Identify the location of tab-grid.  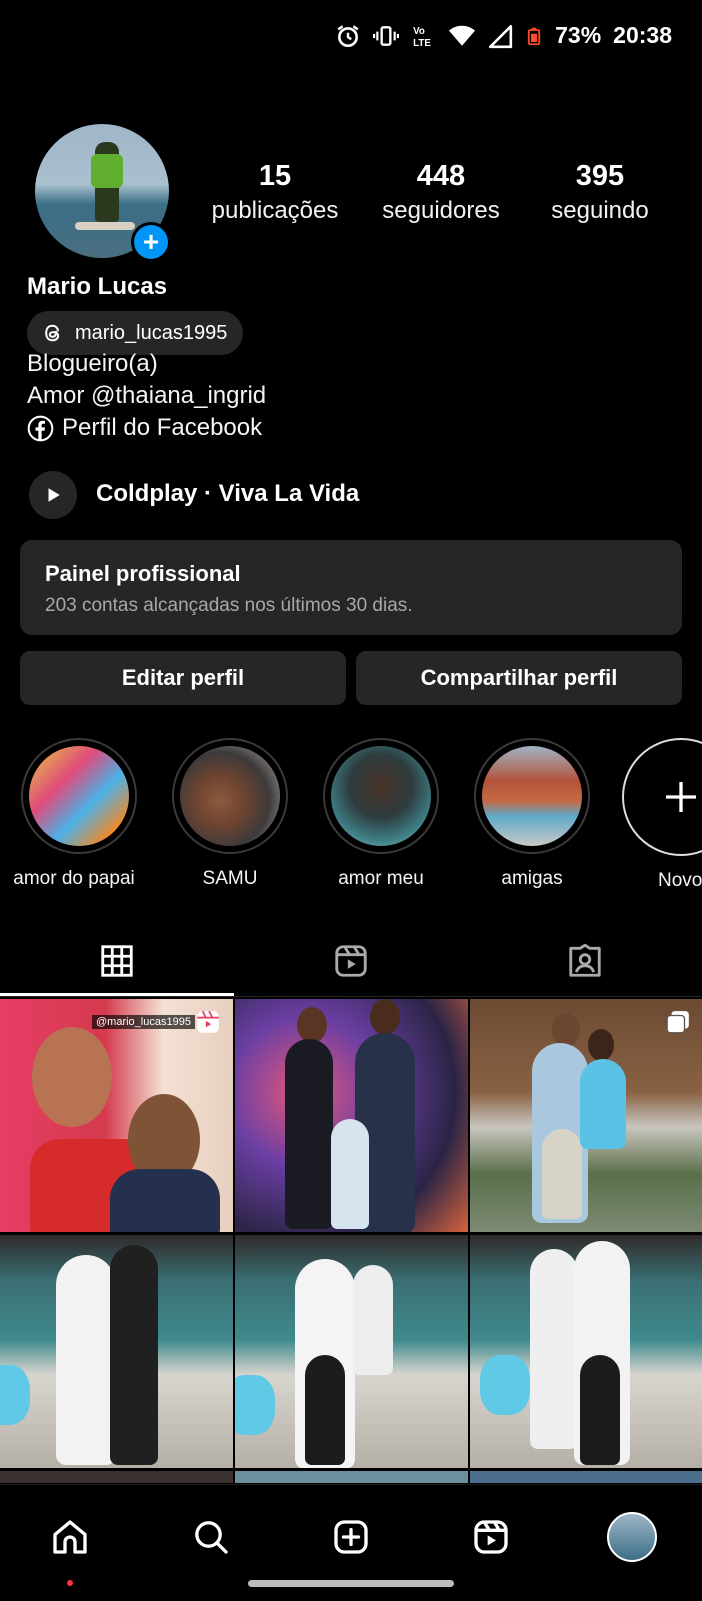
(117, 961).